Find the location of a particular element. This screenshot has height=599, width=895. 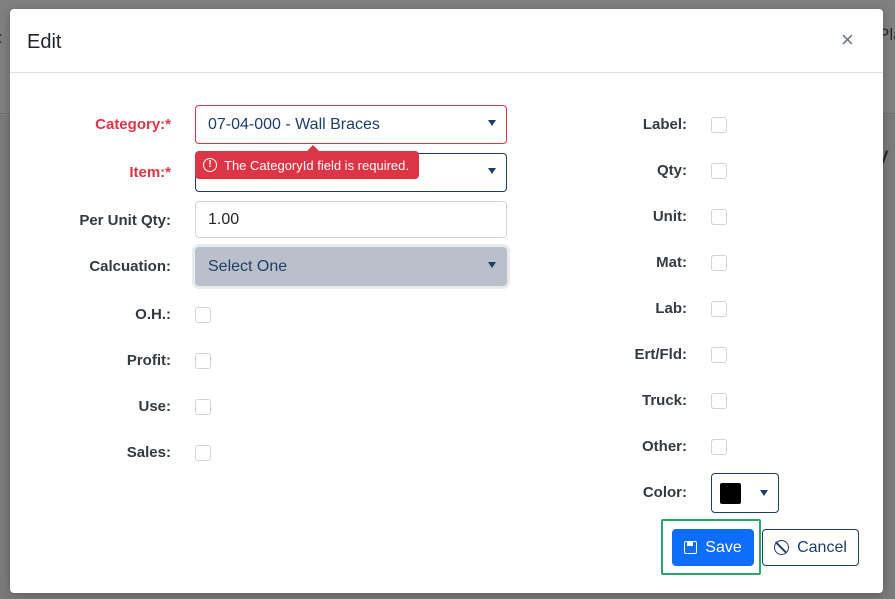

save-button-label: Save is located at coordinates (723, 547).